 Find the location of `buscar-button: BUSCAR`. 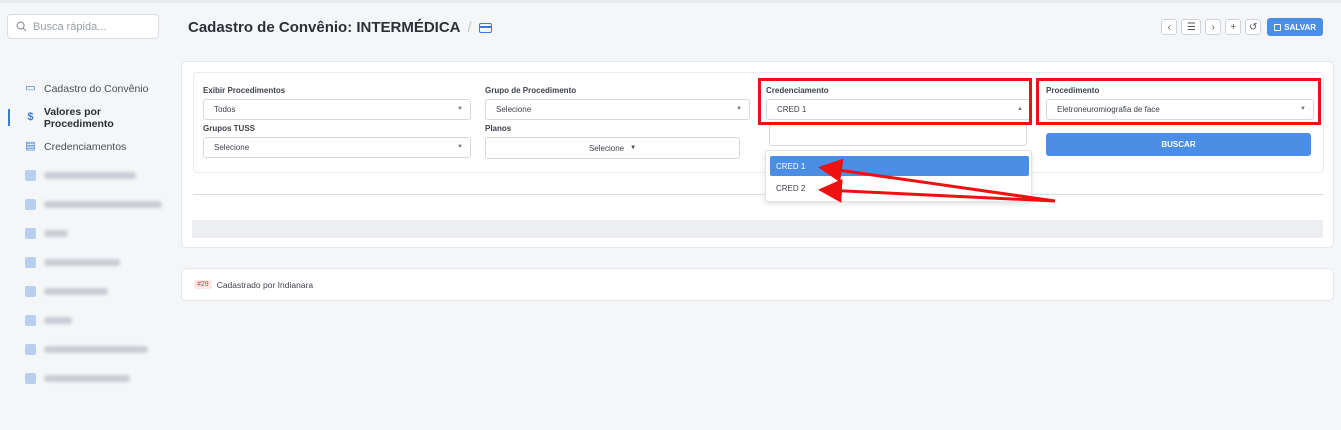

buscar-button: BUSCAR is located at coordinates (1178, 144).